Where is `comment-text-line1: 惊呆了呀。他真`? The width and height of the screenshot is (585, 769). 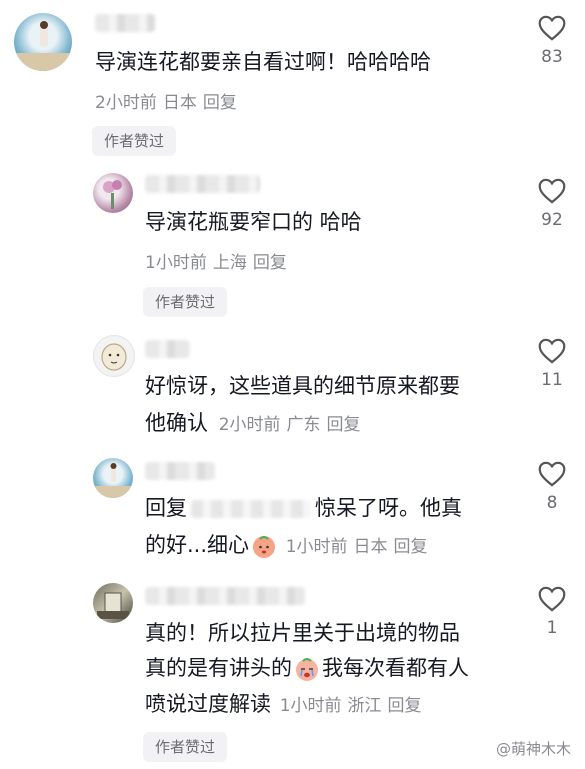
comment-text-line1: 惊呆了呀。他真 is located at coordinates (388, 508).